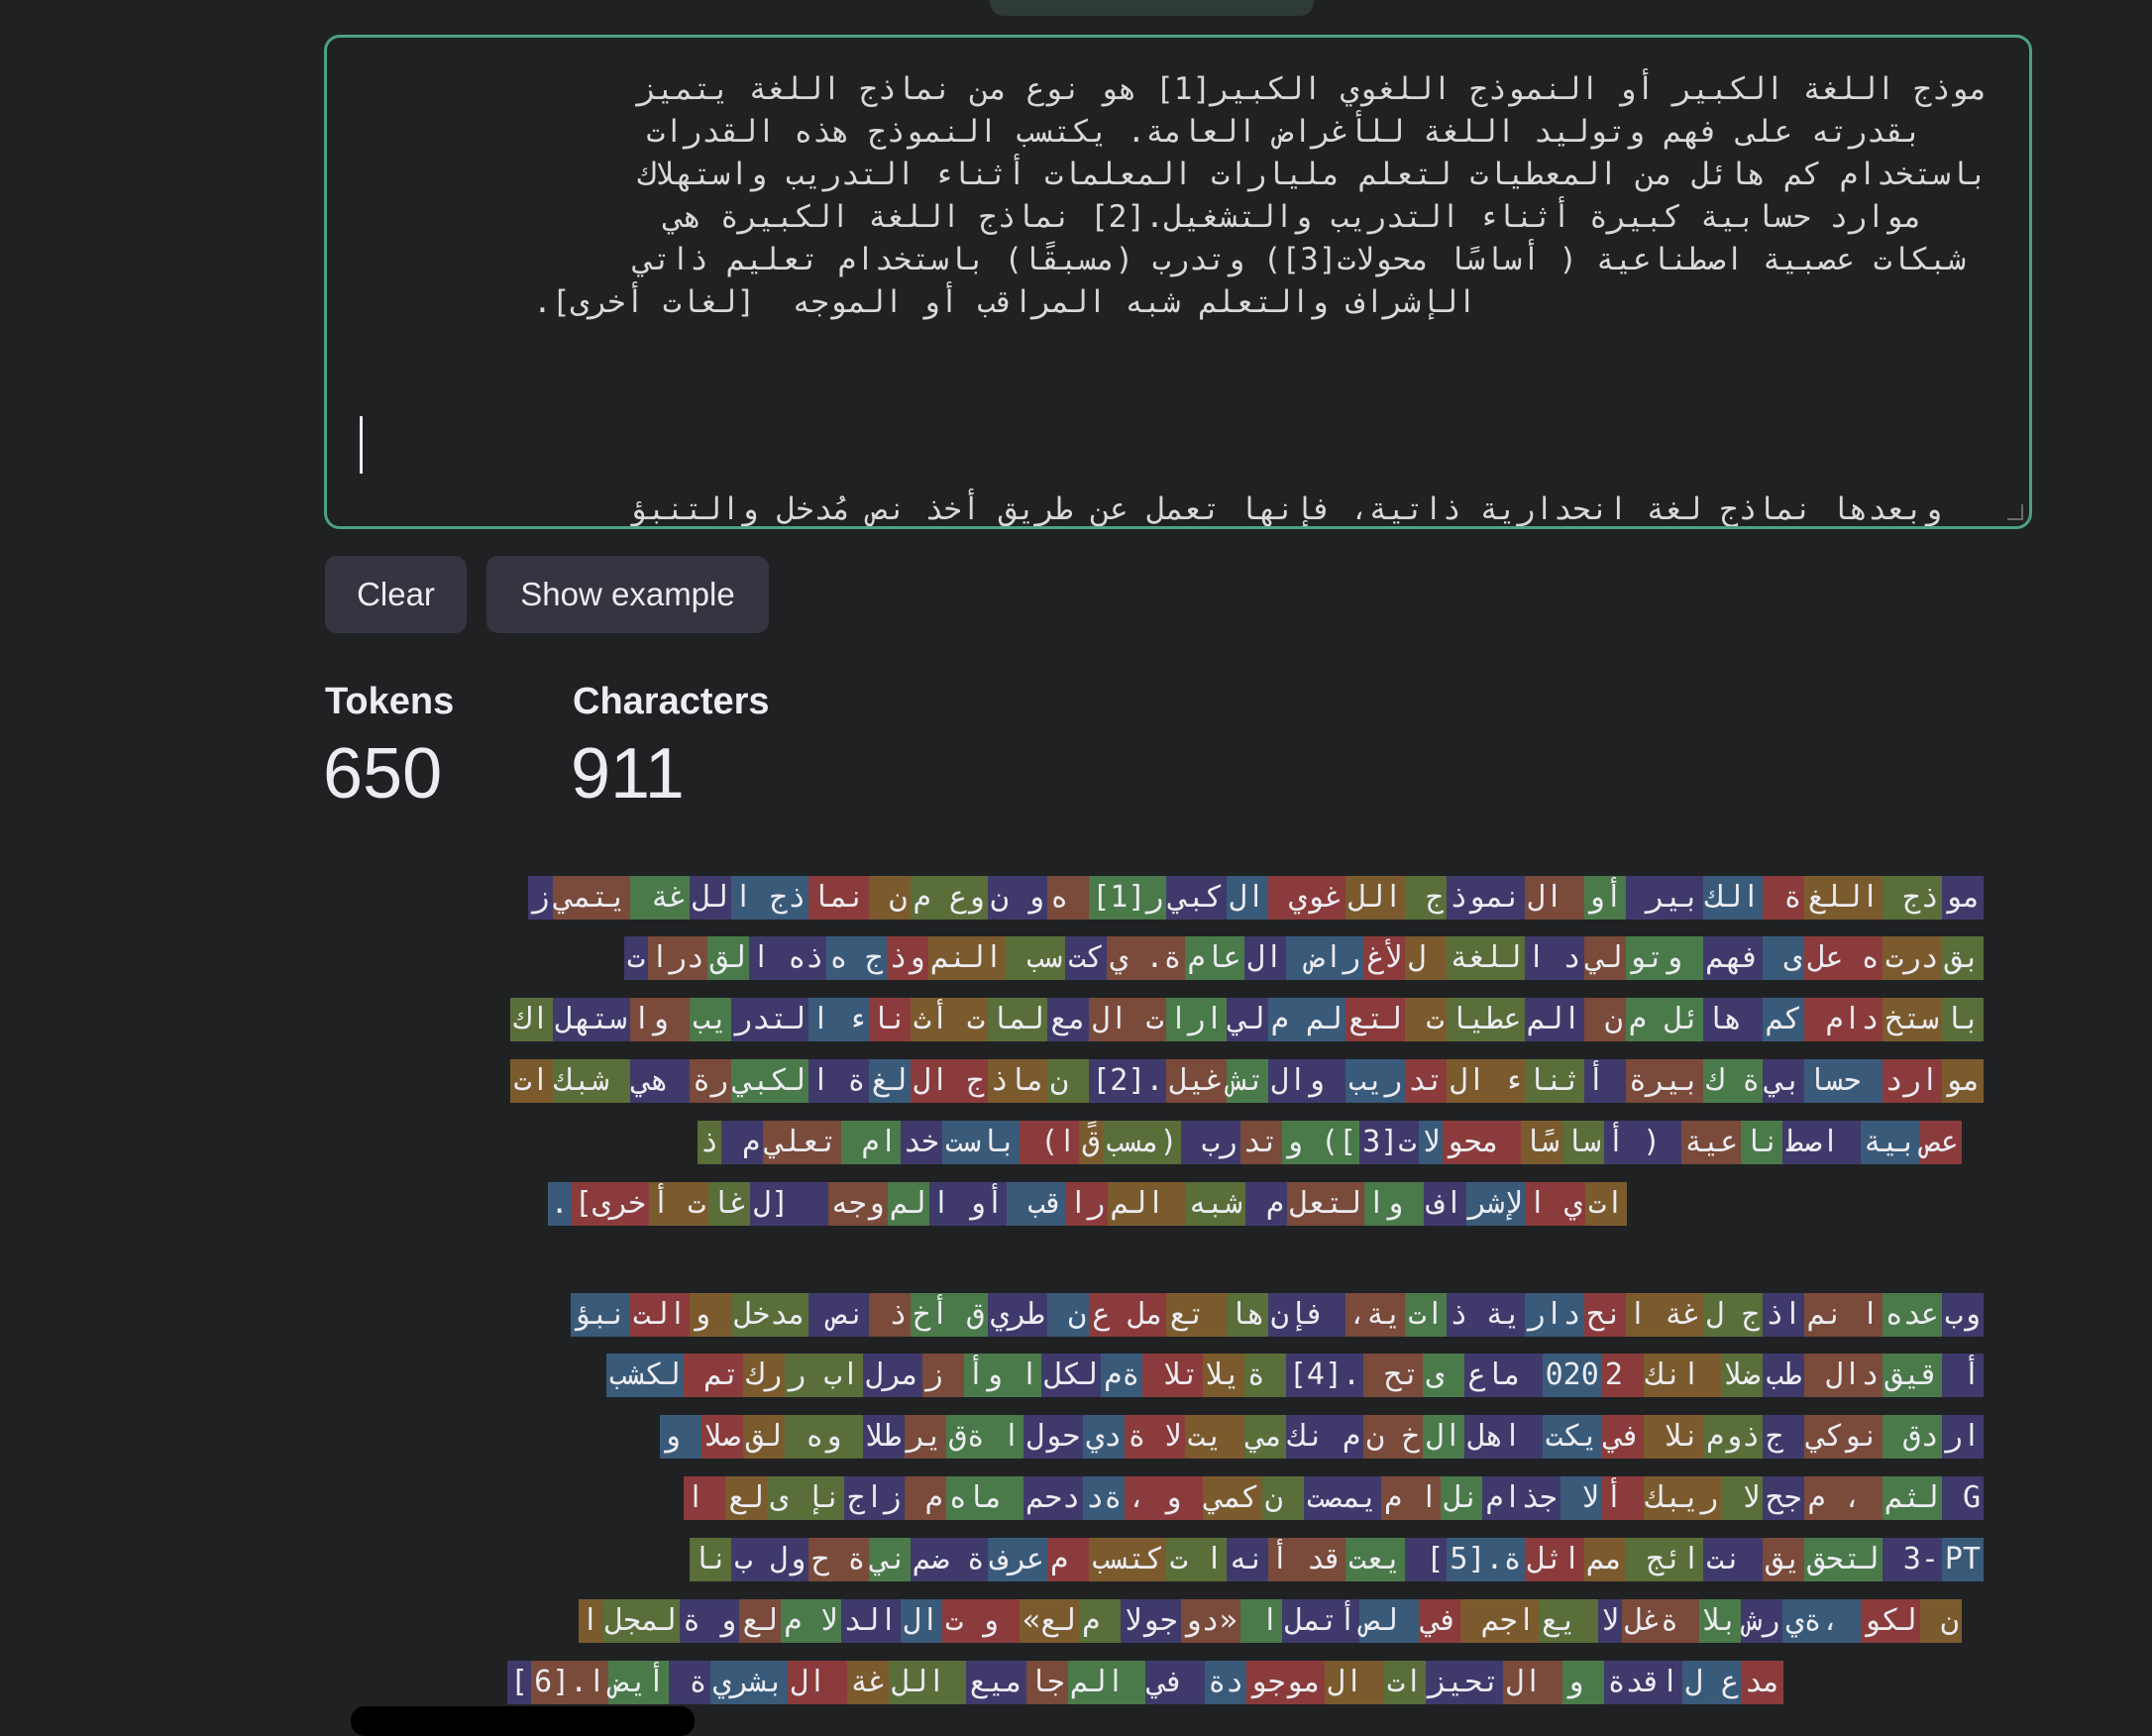 This screenshot has width=2152, height=1736. I want to click on token: لا م, so click(811, 1621).